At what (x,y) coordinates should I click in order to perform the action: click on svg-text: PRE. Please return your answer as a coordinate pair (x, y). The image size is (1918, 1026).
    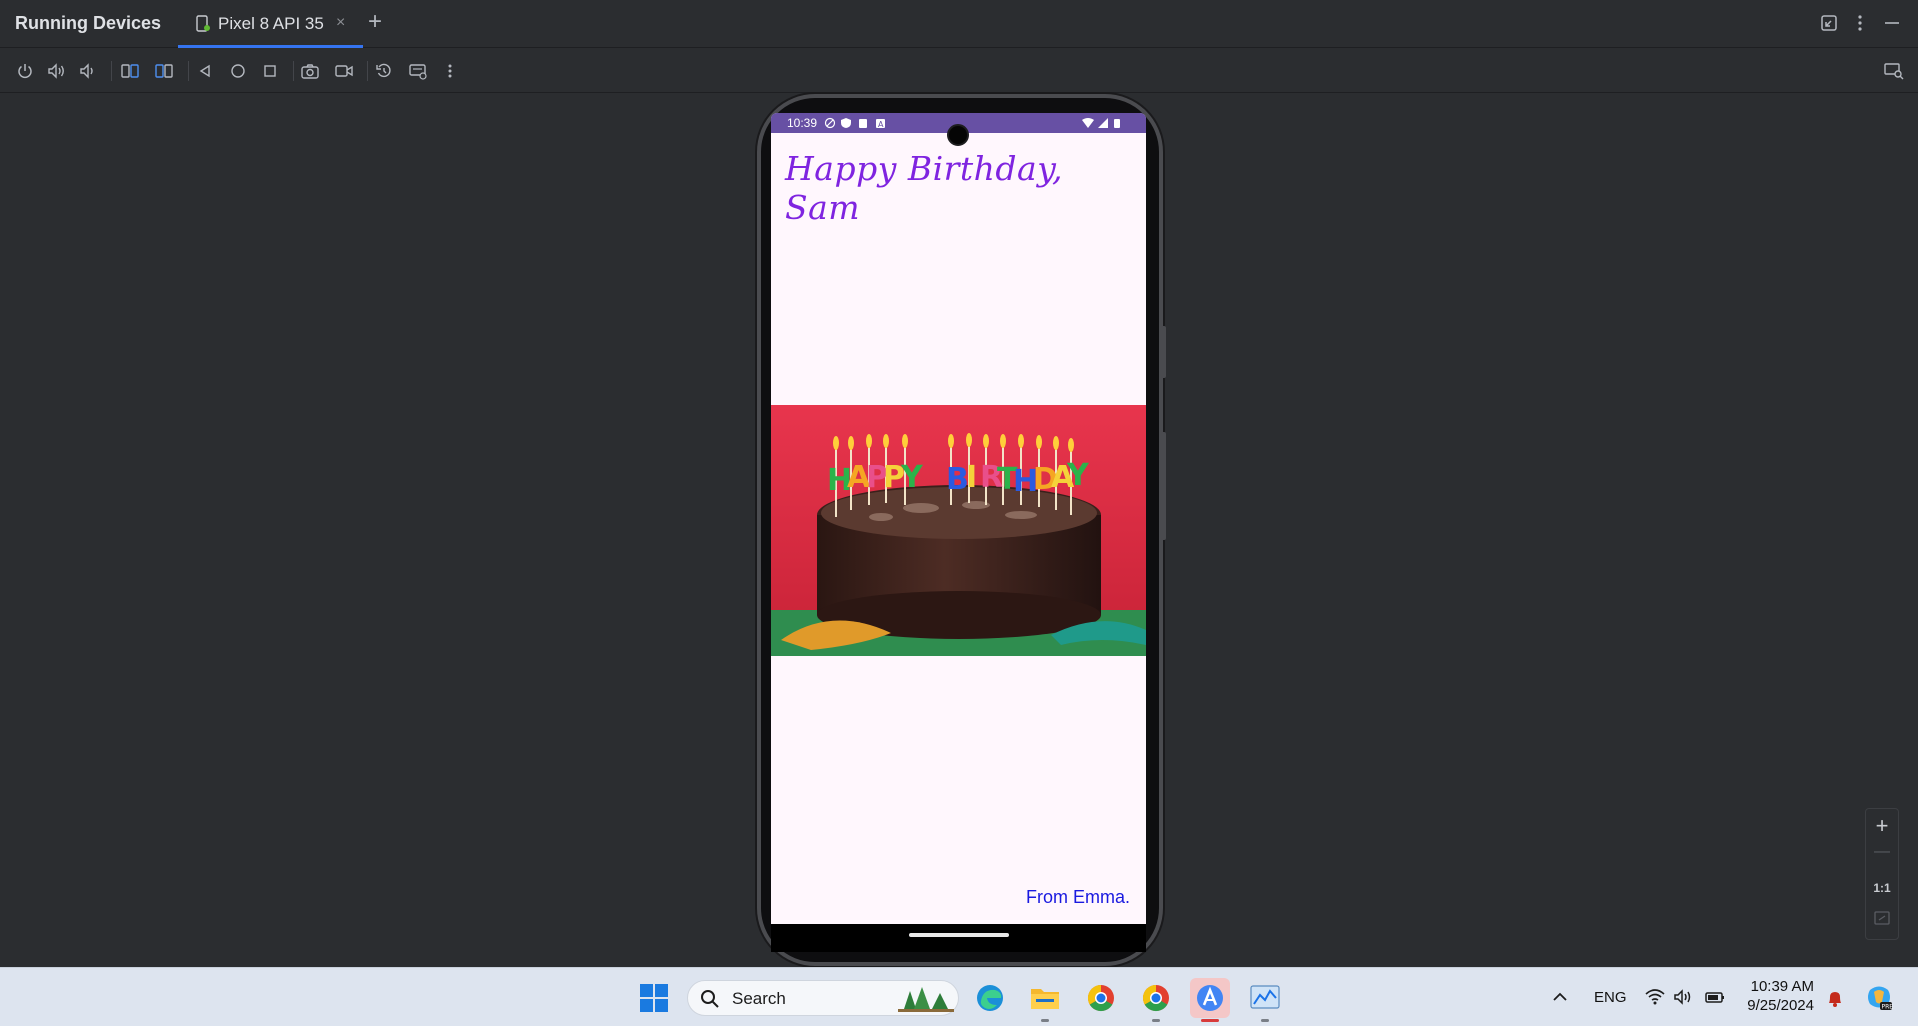
    Looking at the image, I should click on (1888, 1007).